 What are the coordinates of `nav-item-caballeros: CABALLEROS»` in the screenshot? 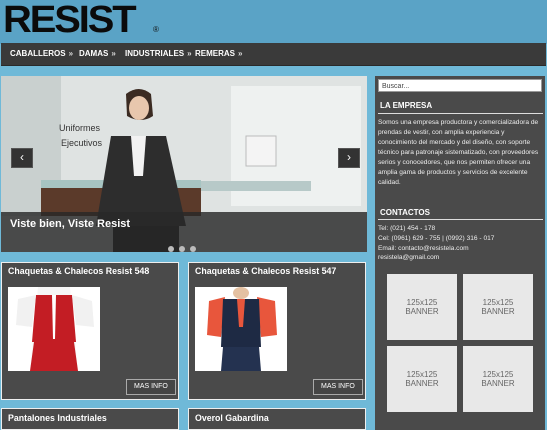 It's located at (41, 54).